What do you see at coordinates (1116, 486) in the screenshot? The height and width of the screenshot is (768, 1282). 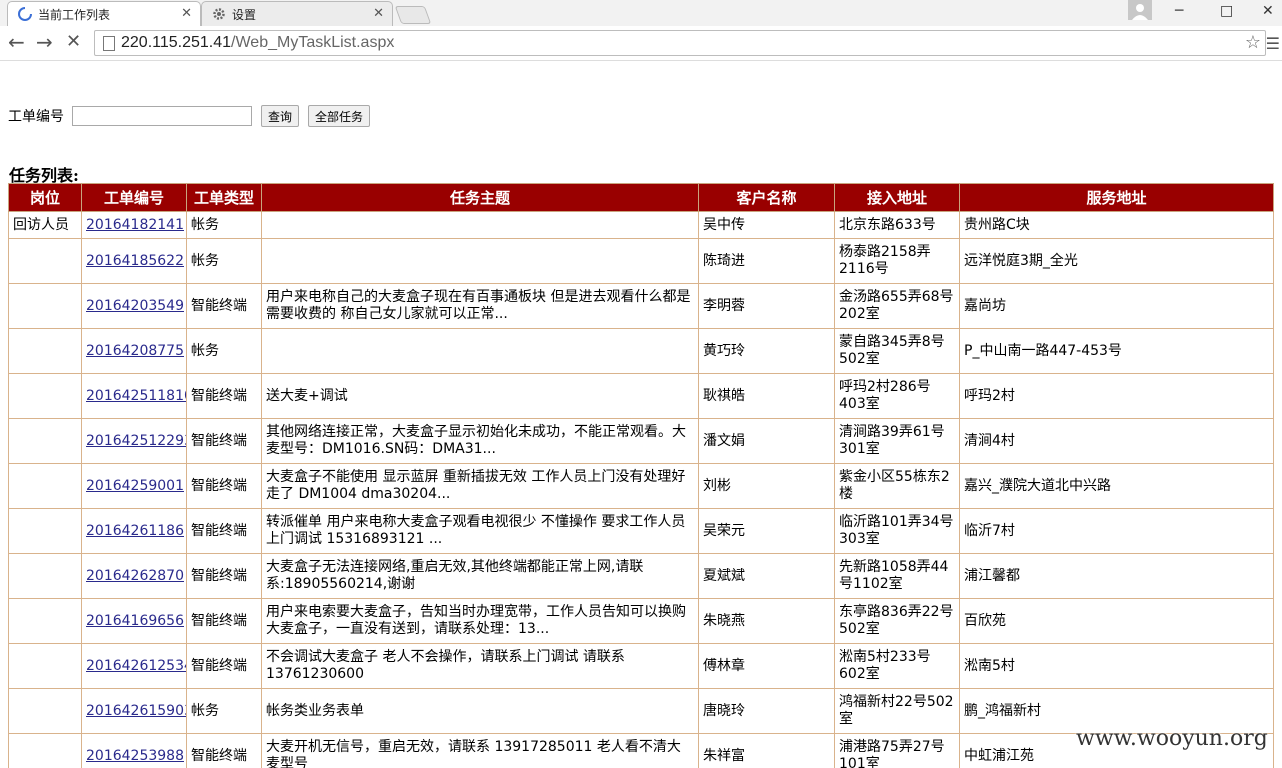 I see `cell-service-address: 嘉兴_濮院大道北中兴路` at bounding box center [1116, 486].